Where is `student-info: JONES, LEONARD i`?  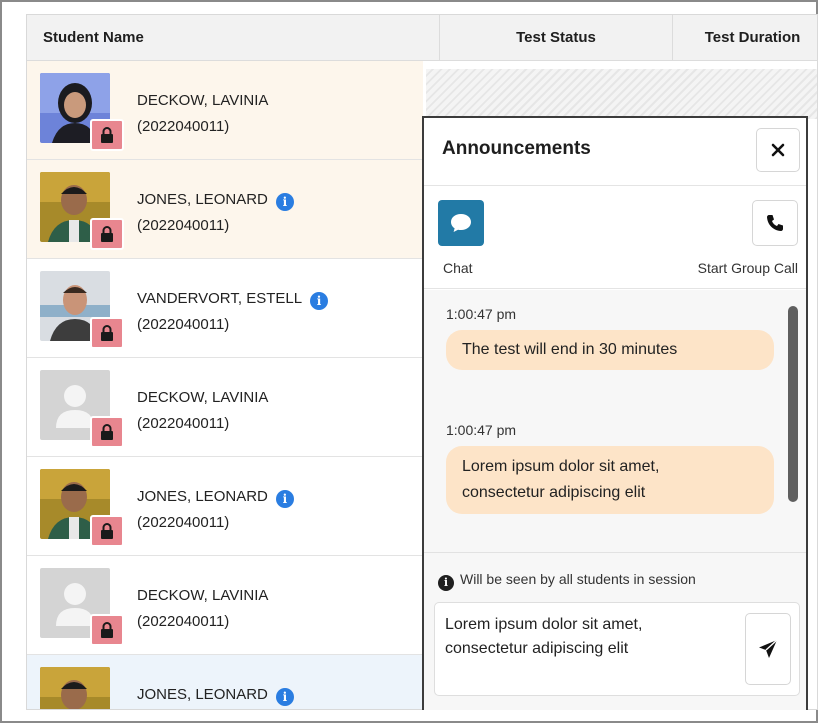 student-info: JONES, LEONARD i is located at coordinates (215, 695).